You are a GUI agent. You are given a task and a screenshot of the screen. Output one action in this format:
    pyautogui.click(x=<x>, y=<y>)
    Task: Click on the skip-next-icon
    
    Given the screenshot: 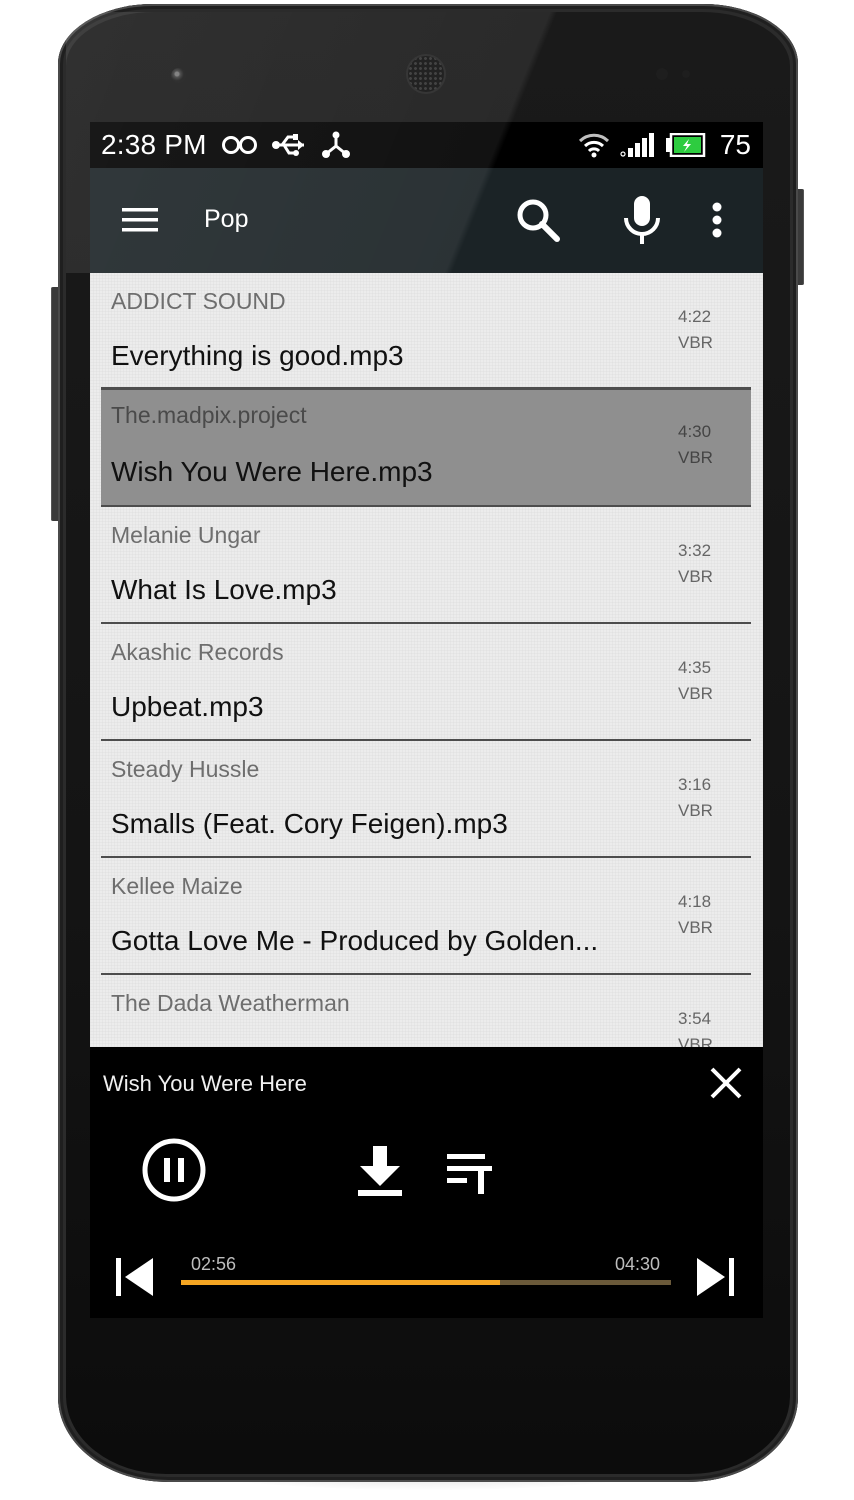 What is the action you would take?
    pyautogui.click(x=715, y=1277)
    